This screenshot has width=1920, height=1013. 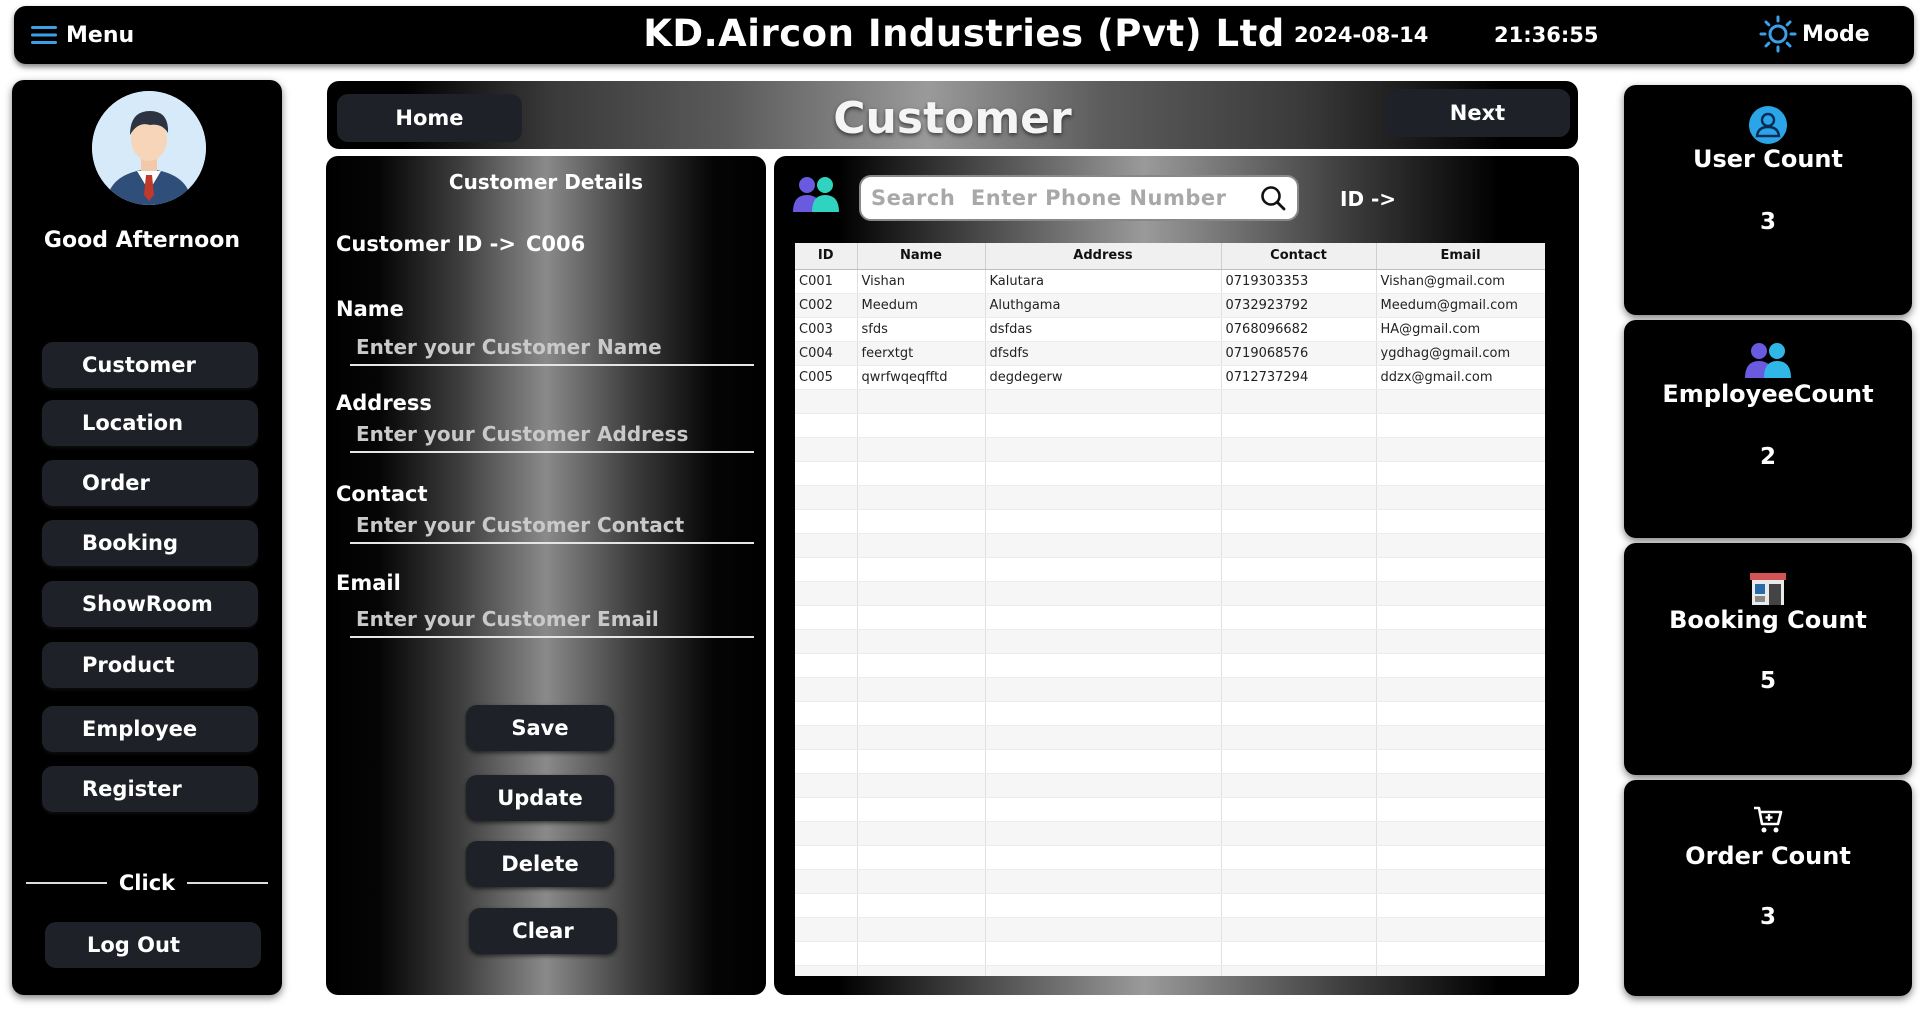 What do you see at coordinates (552, 435) in the screenshot?
I see `address-field` at bounding box center [552, 435].